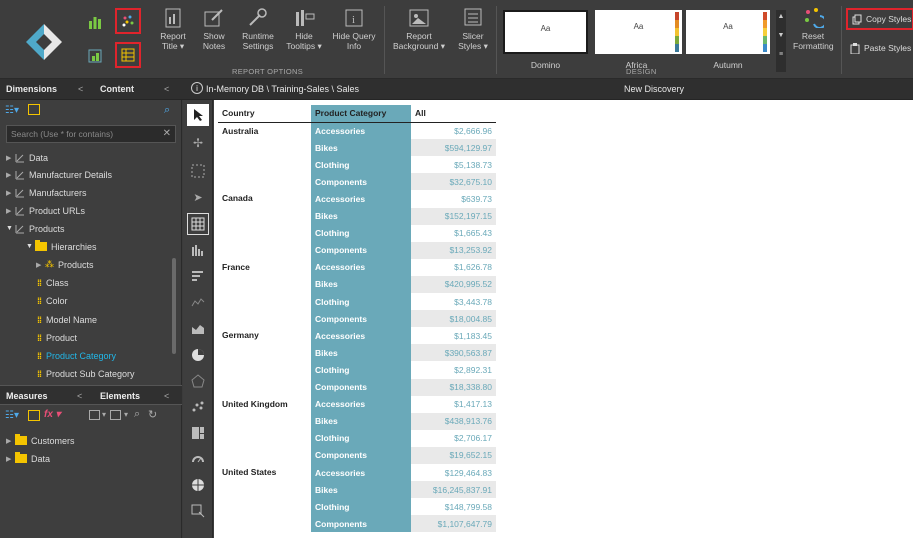 The height and width of the screenshot is (538, 913). I want to click on tree-item-color: ⁞⁞ Color, so click(52, 300).